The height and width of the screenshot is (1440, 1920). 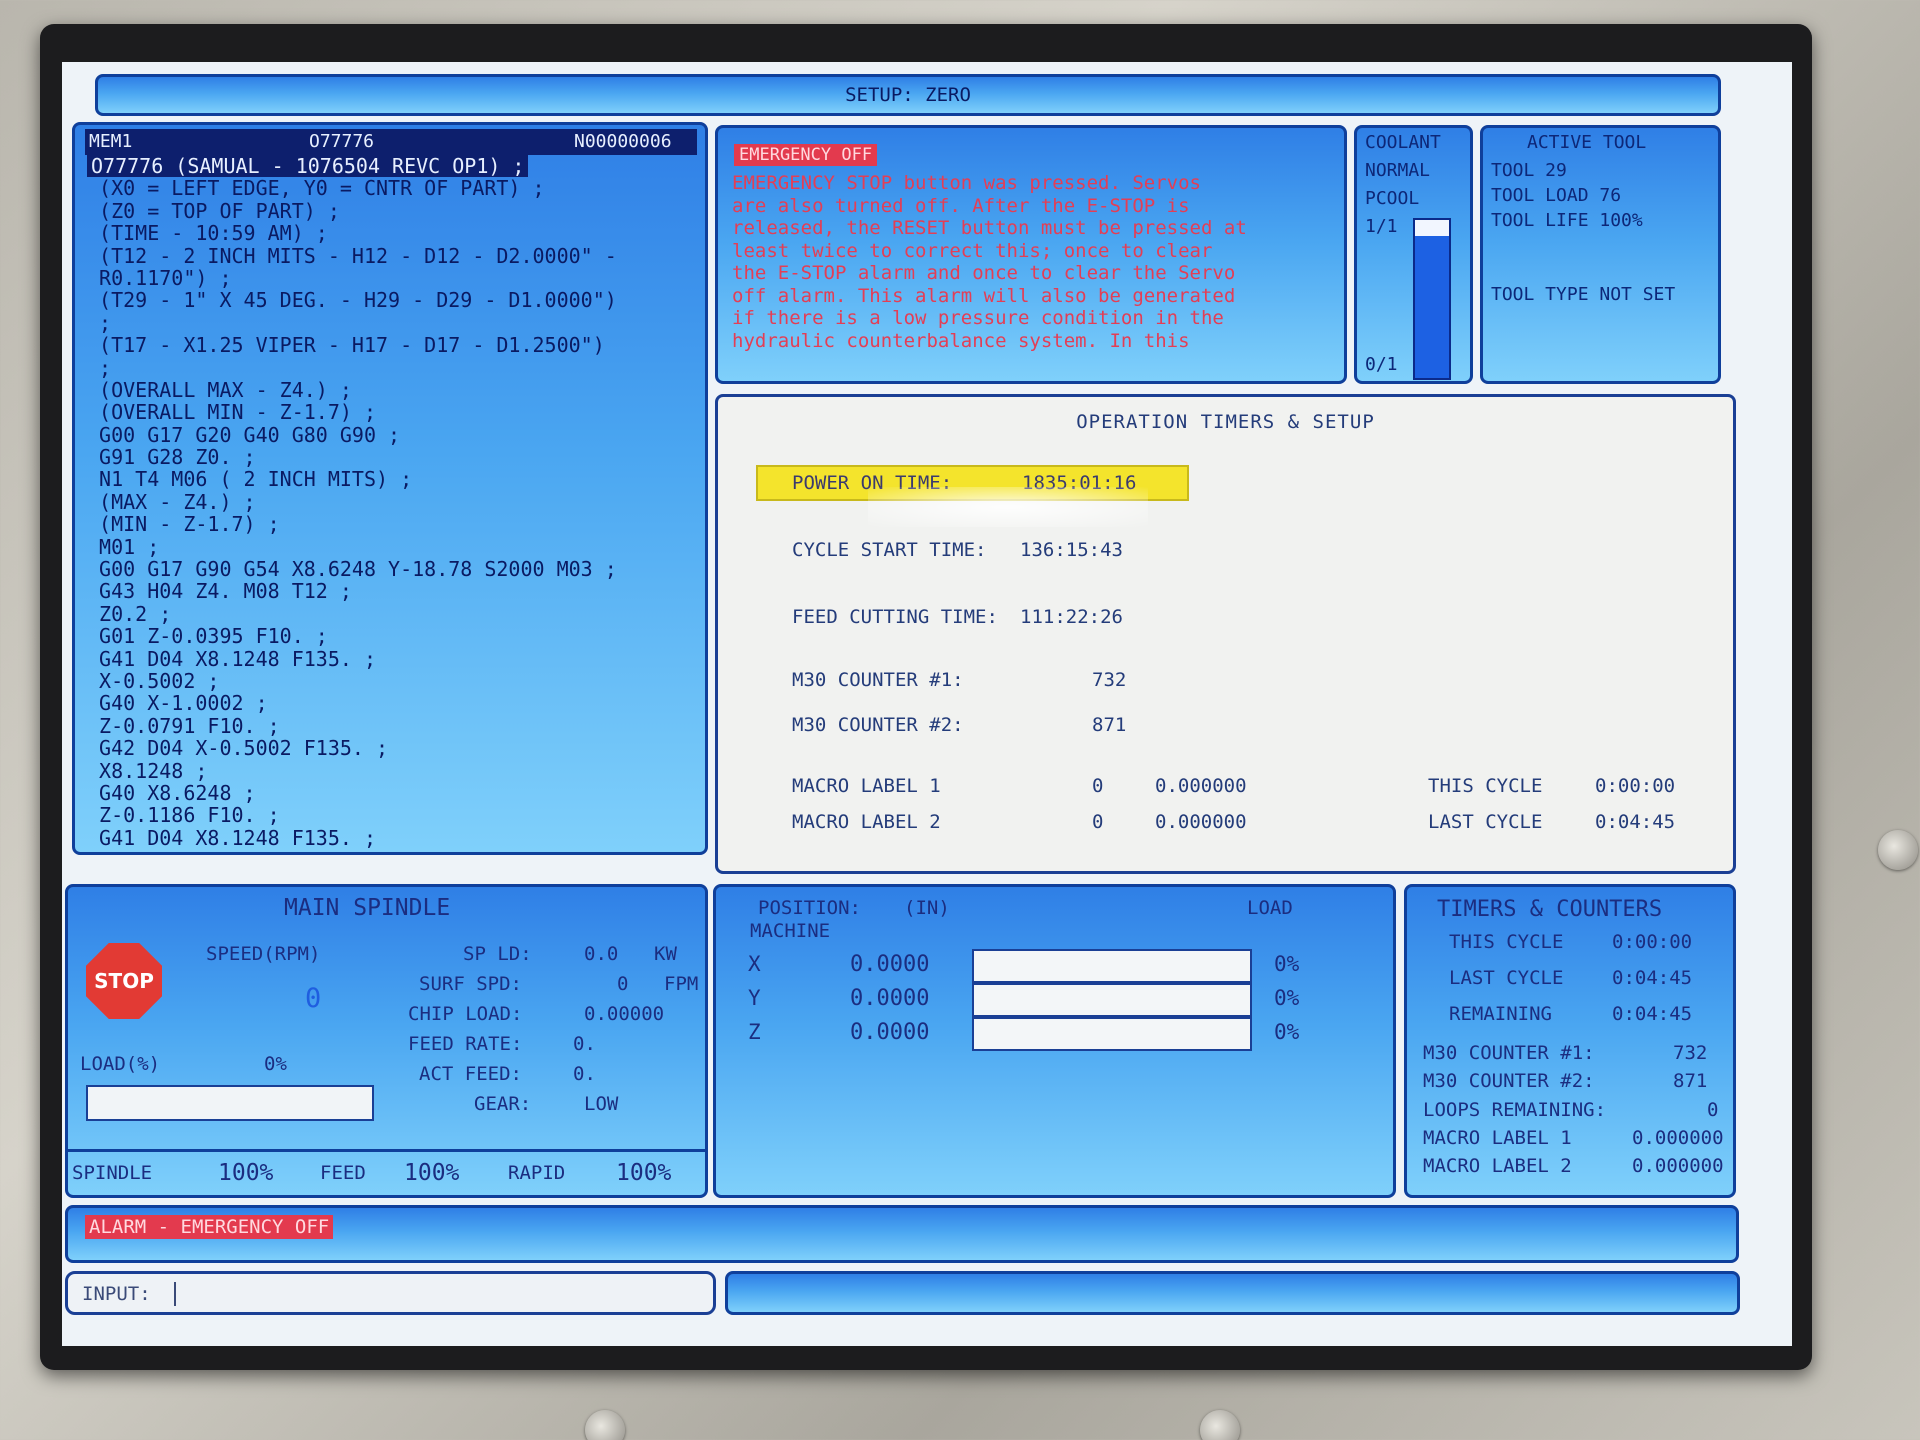 What do you see at coordinates (394, 524) in the screenshot?
I see `program-line: (MIN - Z-1.7) ;` at bounding box center [394, 524].